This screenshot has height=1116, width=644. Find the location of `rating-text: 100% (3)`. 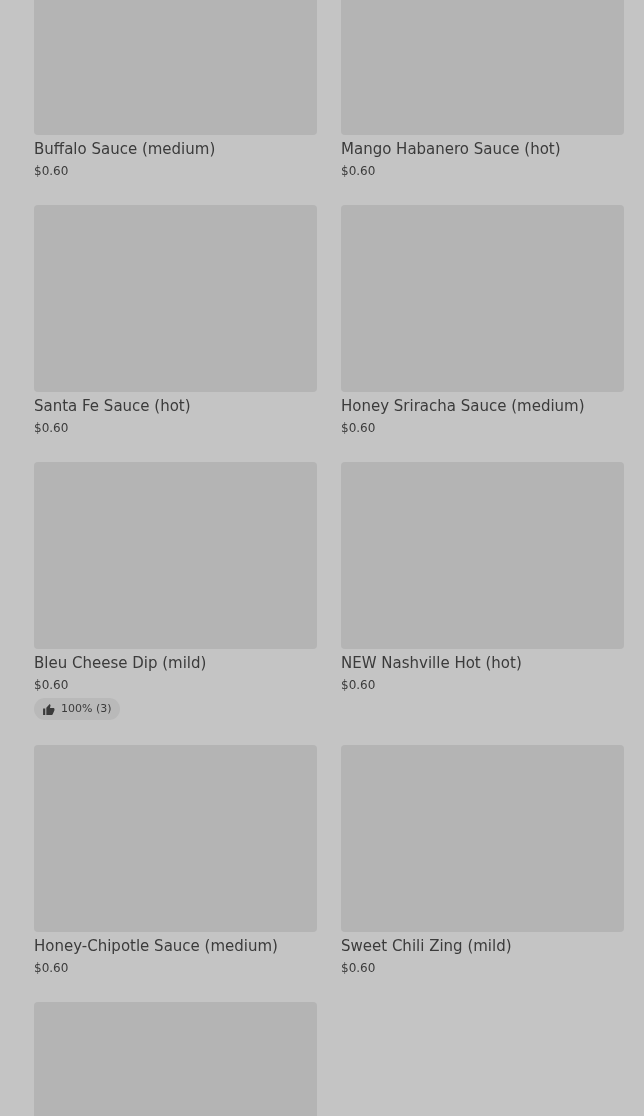

rating-text: 100% (3) is located at coordinates (86, 709).